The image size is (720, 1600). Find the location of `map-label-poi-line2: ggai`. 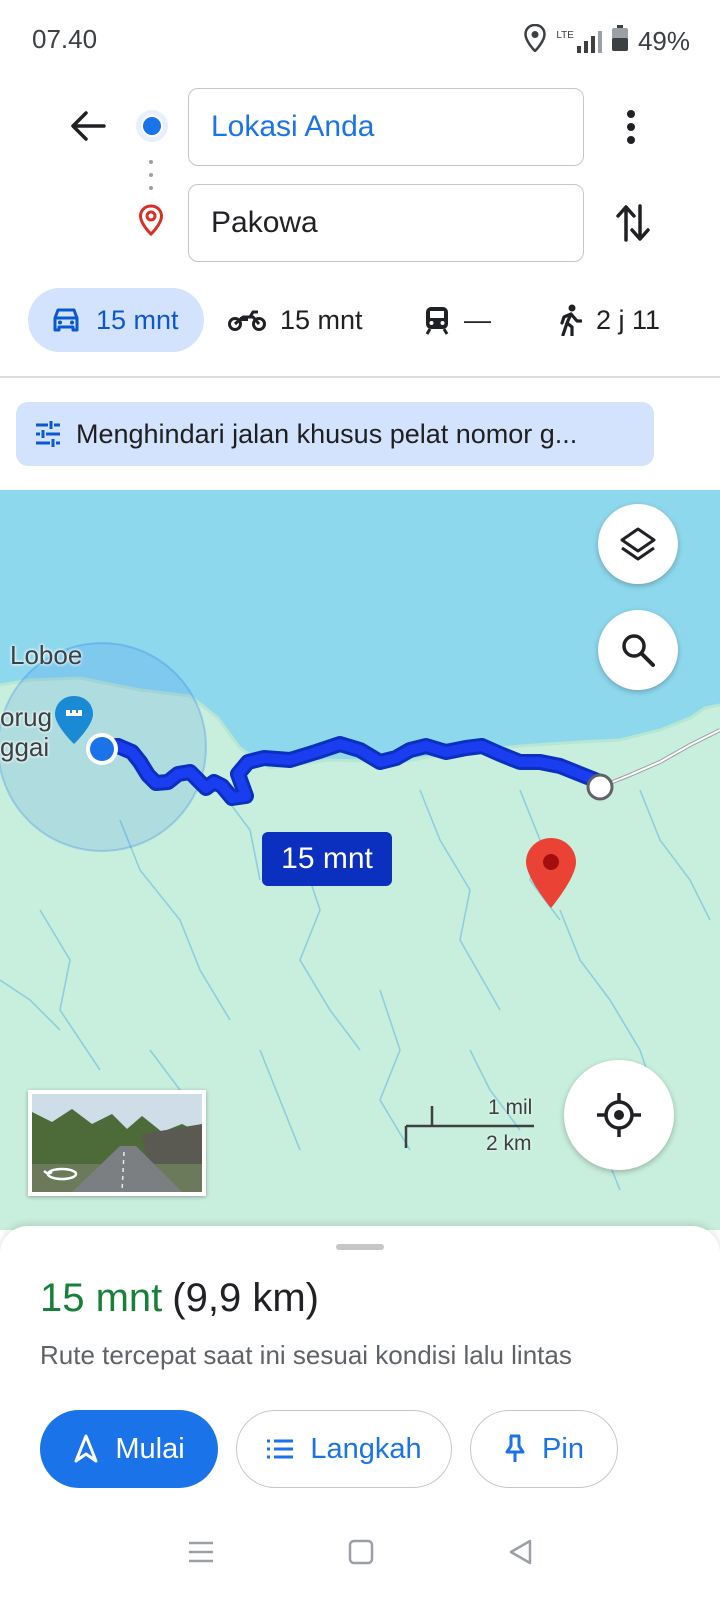

map-label-poi-line2: ggai is located at coordinates (25, 747).